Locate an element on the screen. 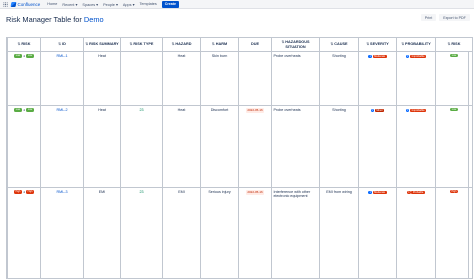 The image size is (474, 279). column-header-id: ⇅ID is located at coordinates (62, 44).